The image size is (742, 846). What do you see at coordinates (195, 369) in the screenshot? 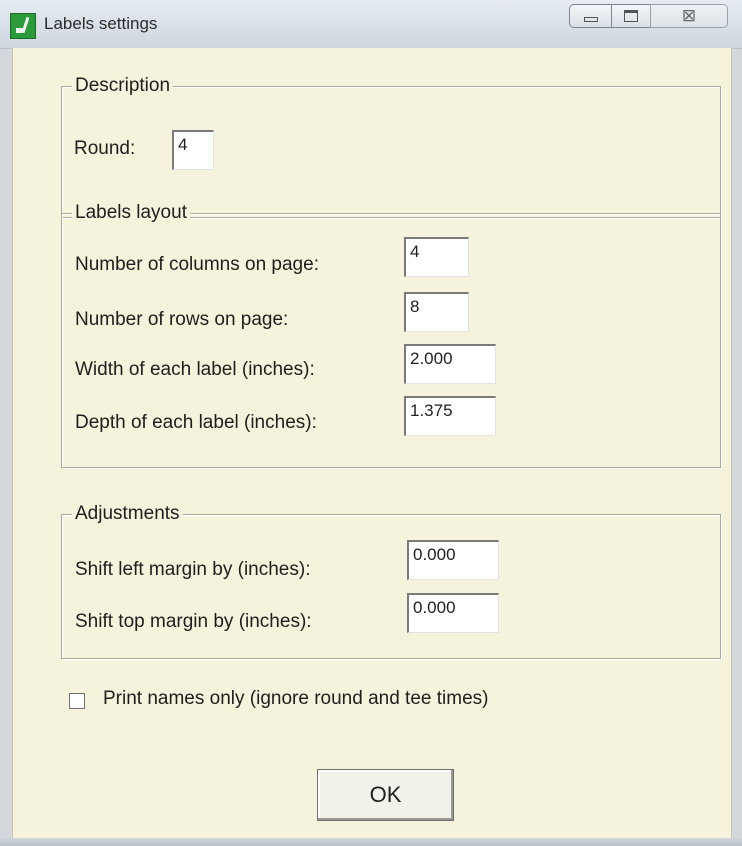
I see `width-label: Width of each label (inches):` at bounding box center [195, 369].